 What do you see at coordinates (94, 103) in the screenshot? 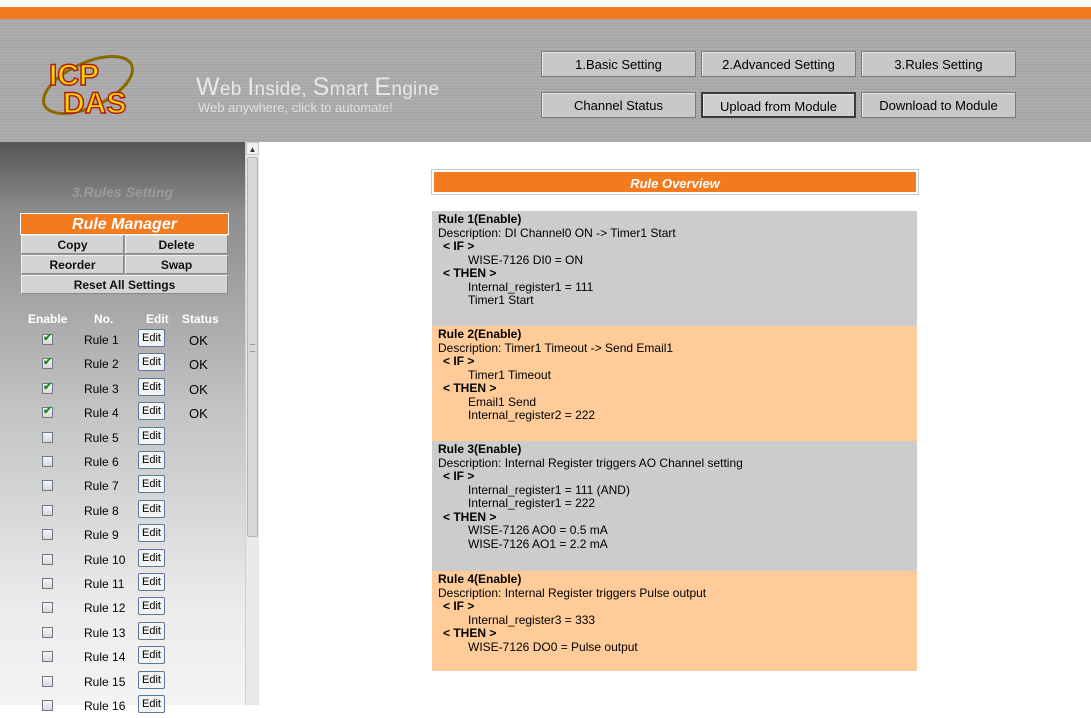
I see `logo-text-bottom: DAS` at bounding box center [94, 103].